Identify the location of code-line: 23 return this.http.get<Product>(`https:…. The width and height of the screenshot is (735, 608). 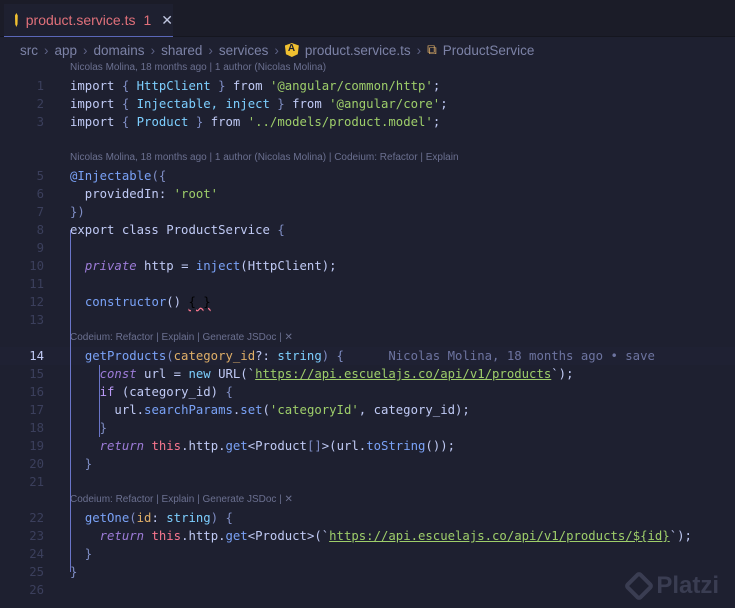
(367, 536).